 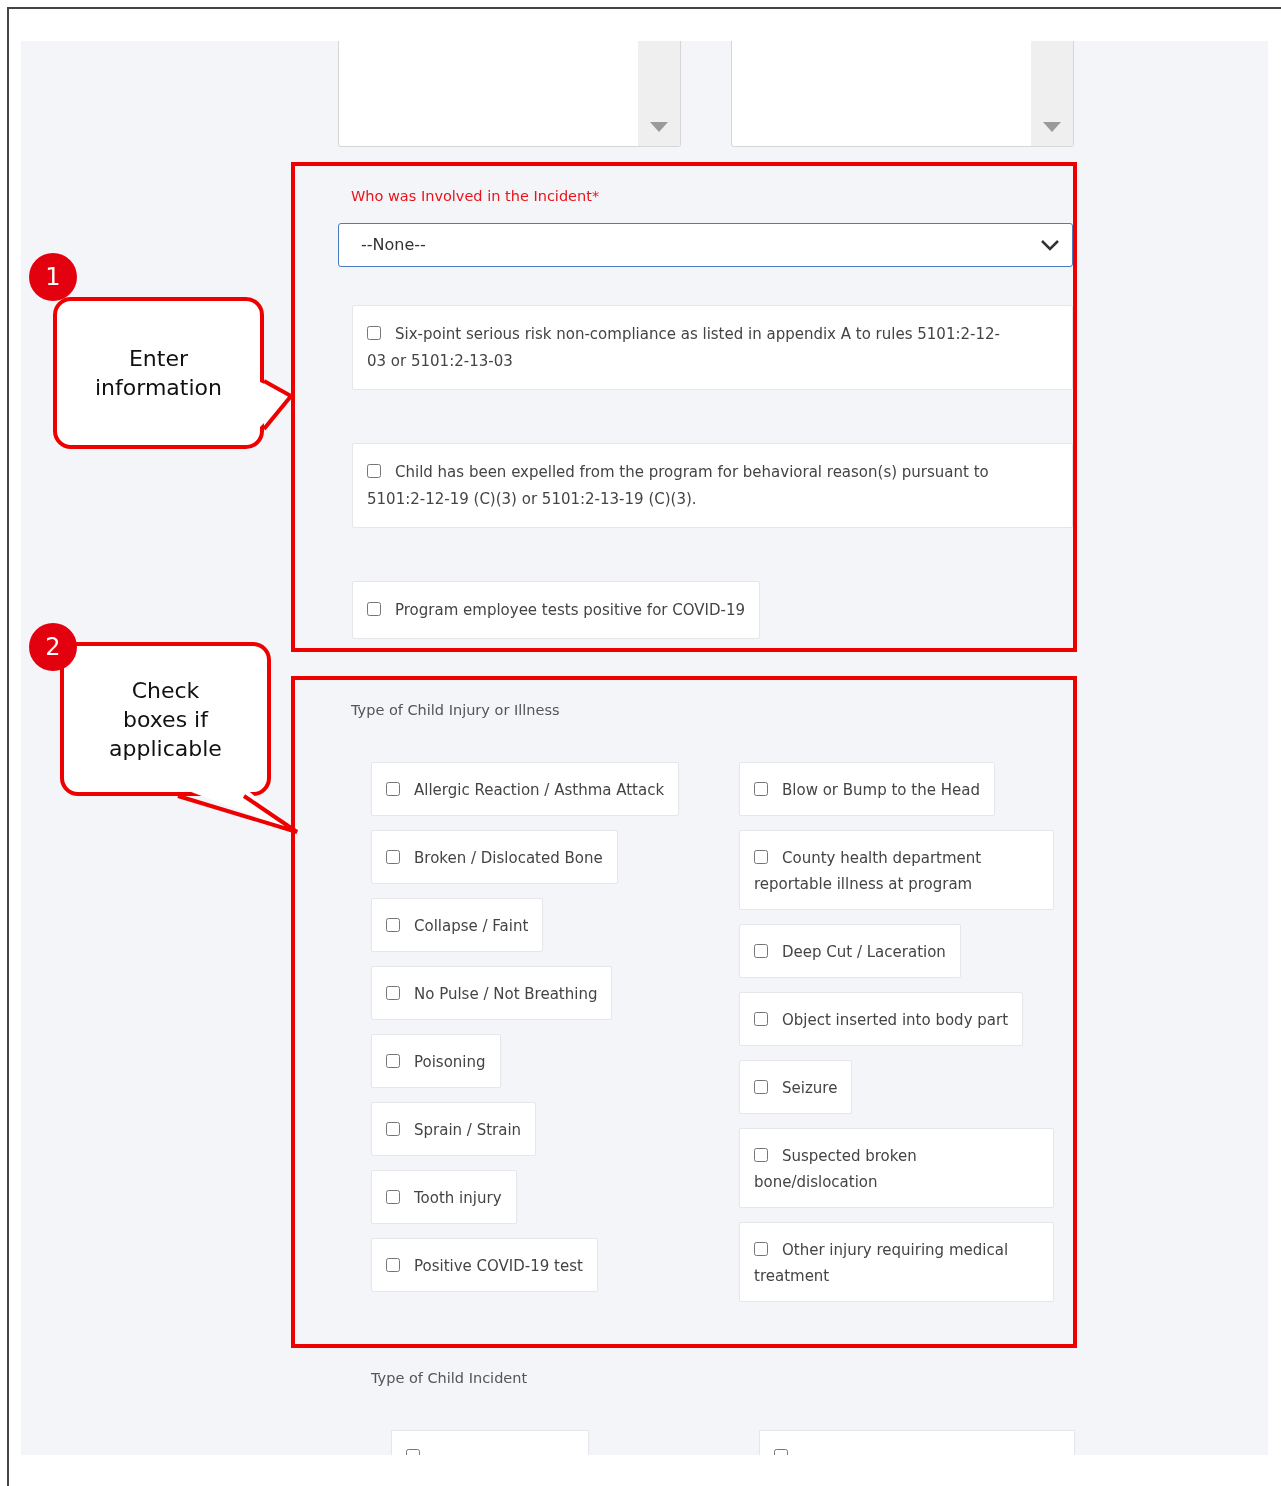 What do you see at coordinates (881, 1018) in the screenshot?
I see `checkbox-option: Object inserted into body part` at bounding box center [881, 1018].